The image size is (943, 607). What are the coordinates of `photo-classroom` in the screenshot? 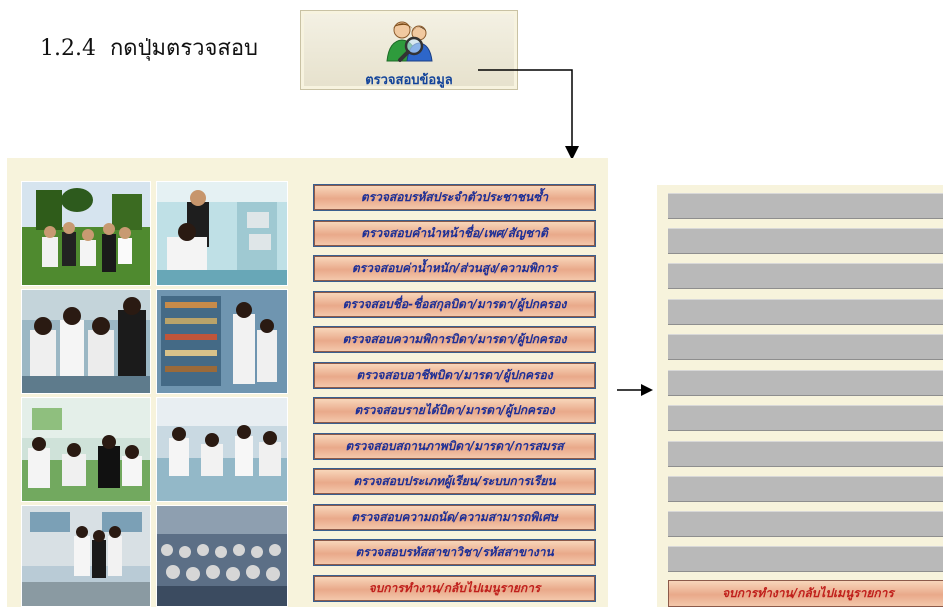 It's located at (86, 449).